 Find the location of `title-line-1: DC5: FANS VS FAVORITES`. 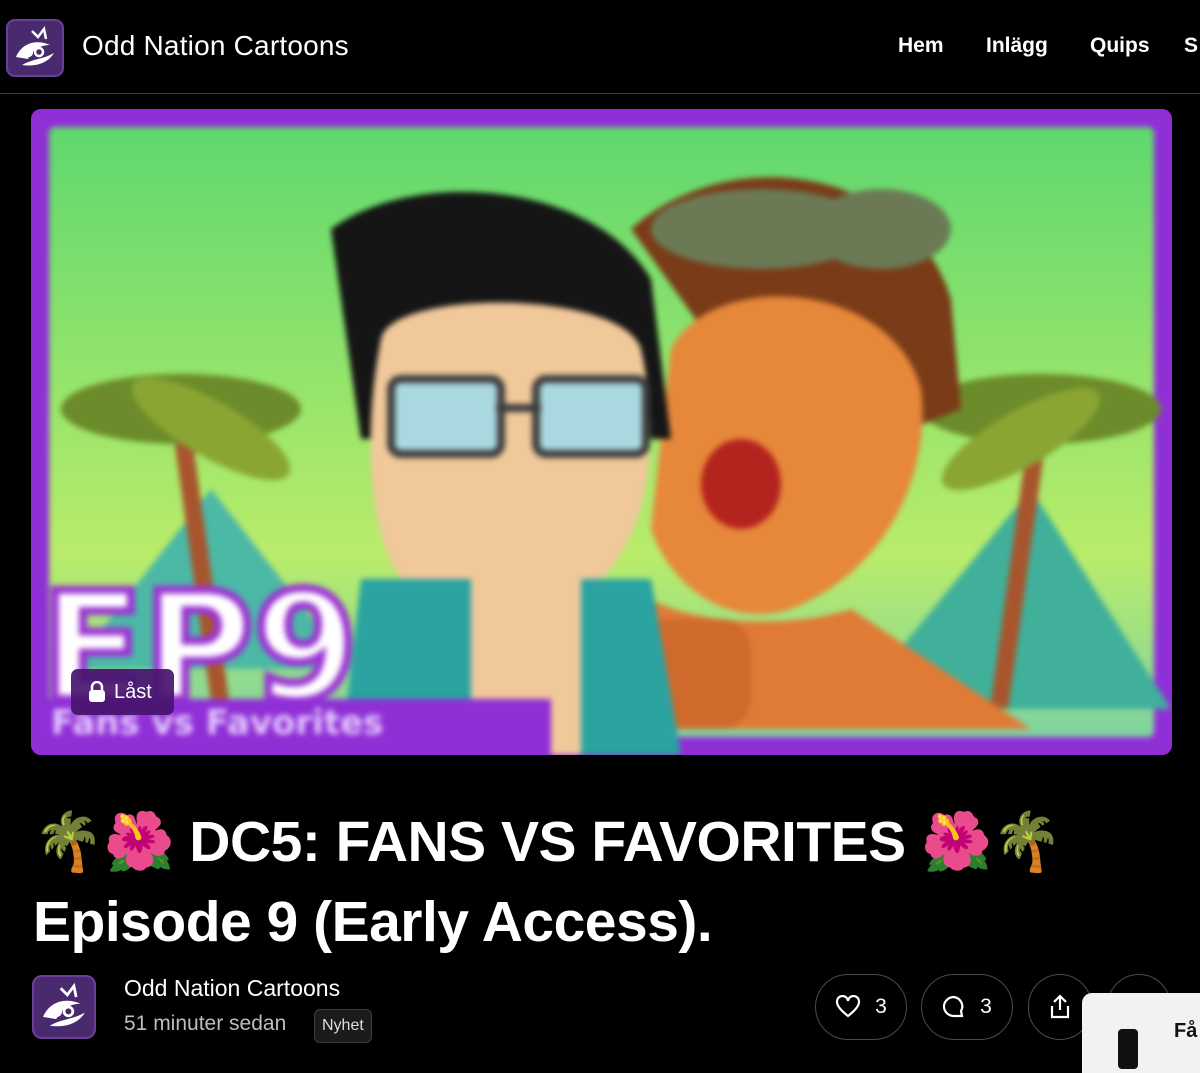

title-line-1: DC5: FANS VS FAVORITES is located at coordinates (547, 842).